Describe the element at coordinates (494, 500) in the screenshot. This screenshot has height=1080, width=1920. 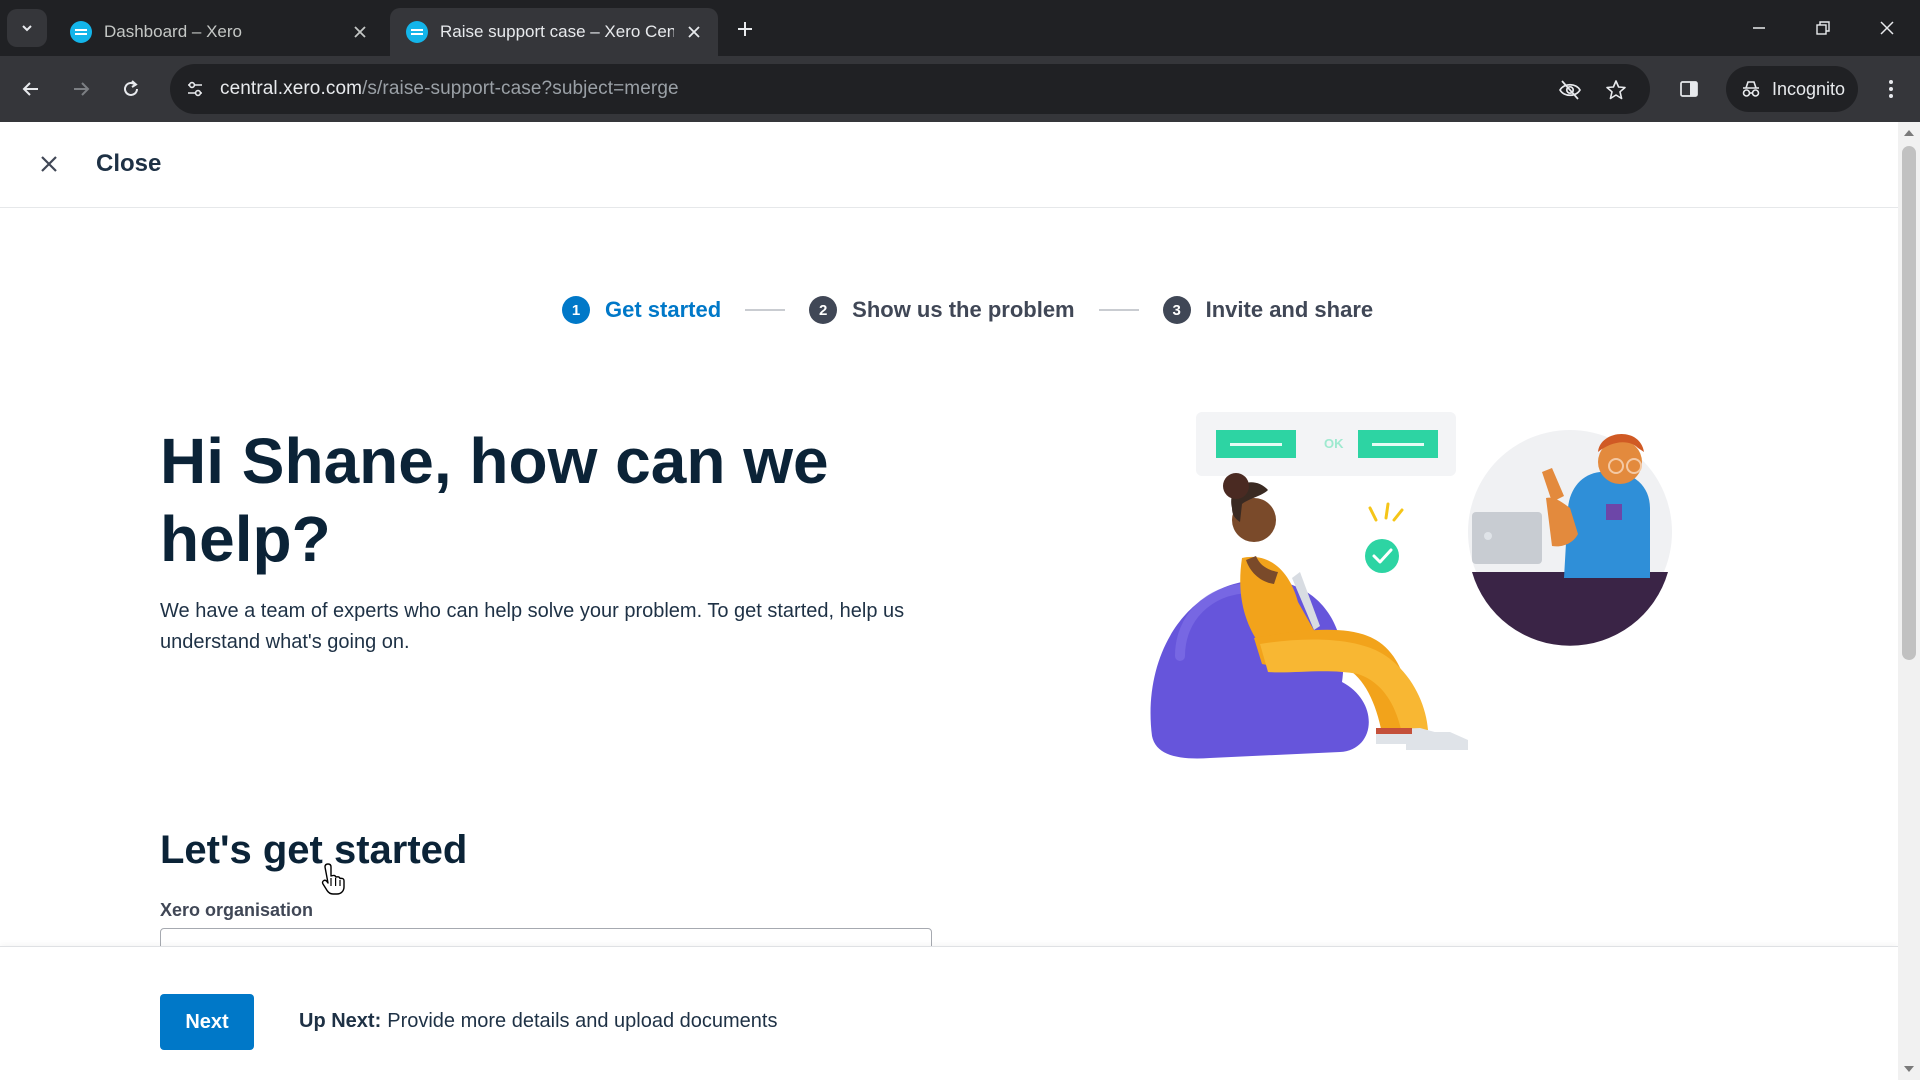
I see `page-title: Hi Shane, how can we help?` at that location.